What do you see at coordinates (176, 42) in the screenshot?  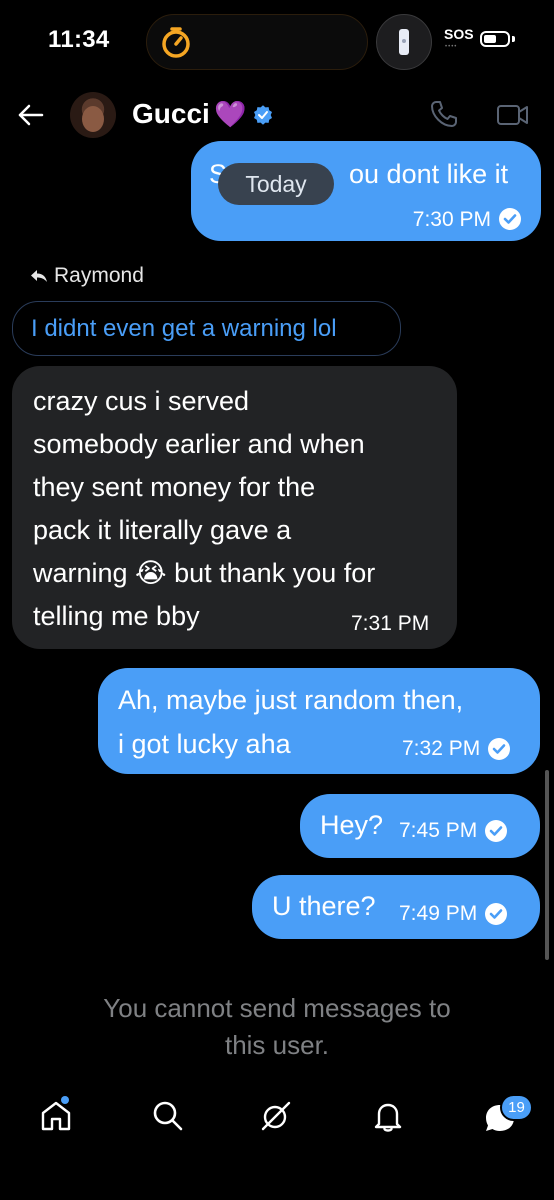 I see `timer-icon` at bounding box center [176, 42].